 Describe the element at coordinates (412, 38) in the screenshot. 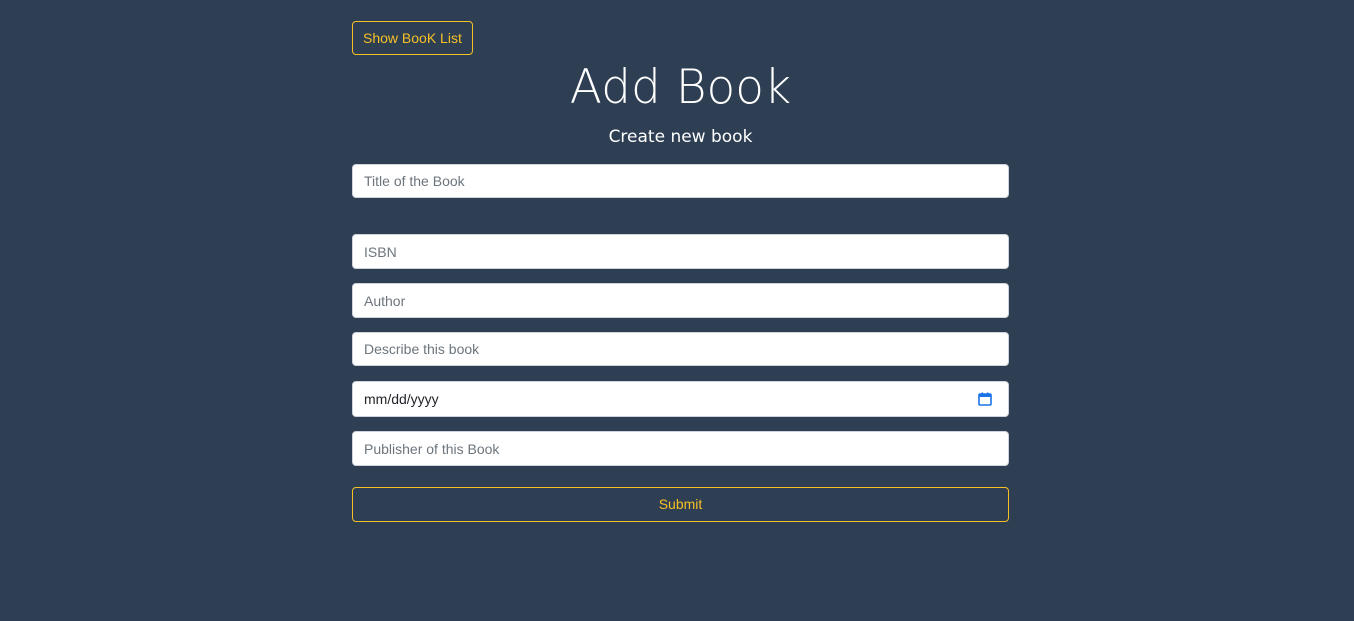

I see `show-book-list-button: Show BooK List` at that location.